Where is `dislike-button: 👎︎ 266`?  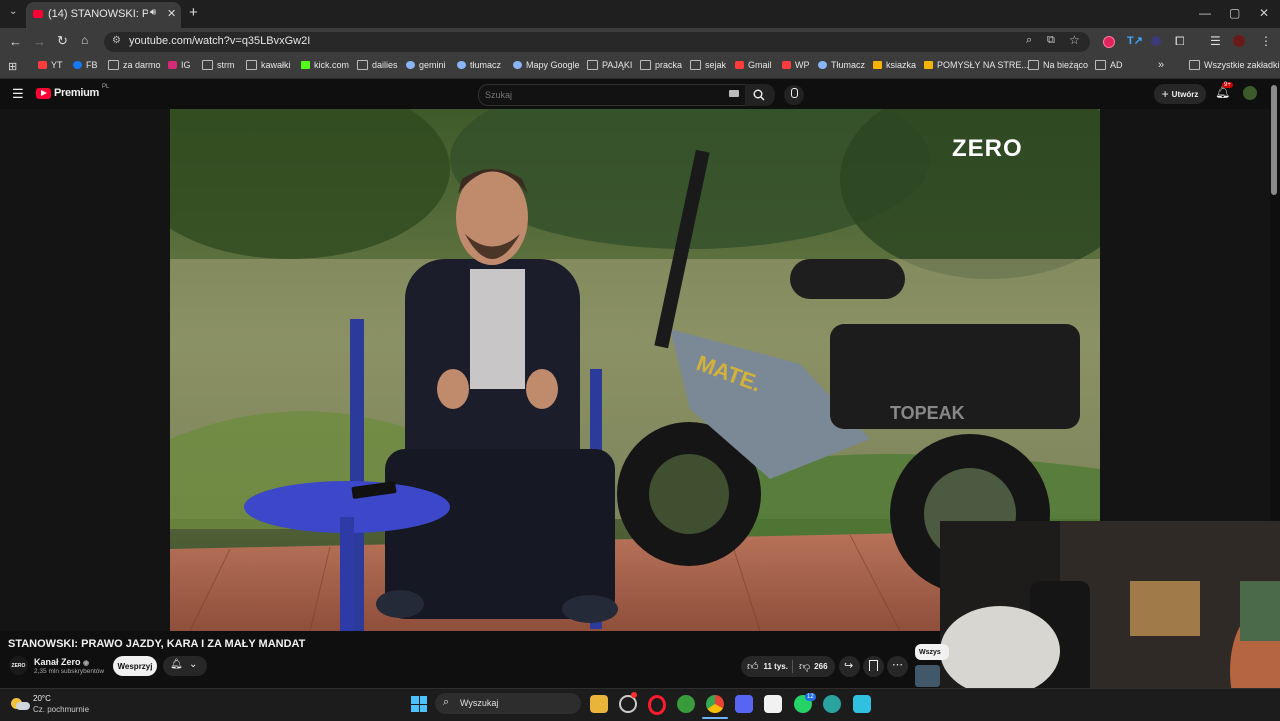
dislike-button: 👎︎ 266 is located at coordinates (813, 666).